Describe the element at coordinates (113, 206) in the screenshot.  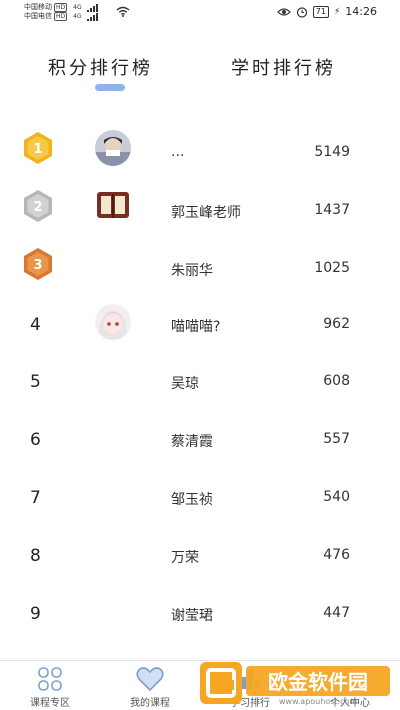
I see `book-icon` at that location.